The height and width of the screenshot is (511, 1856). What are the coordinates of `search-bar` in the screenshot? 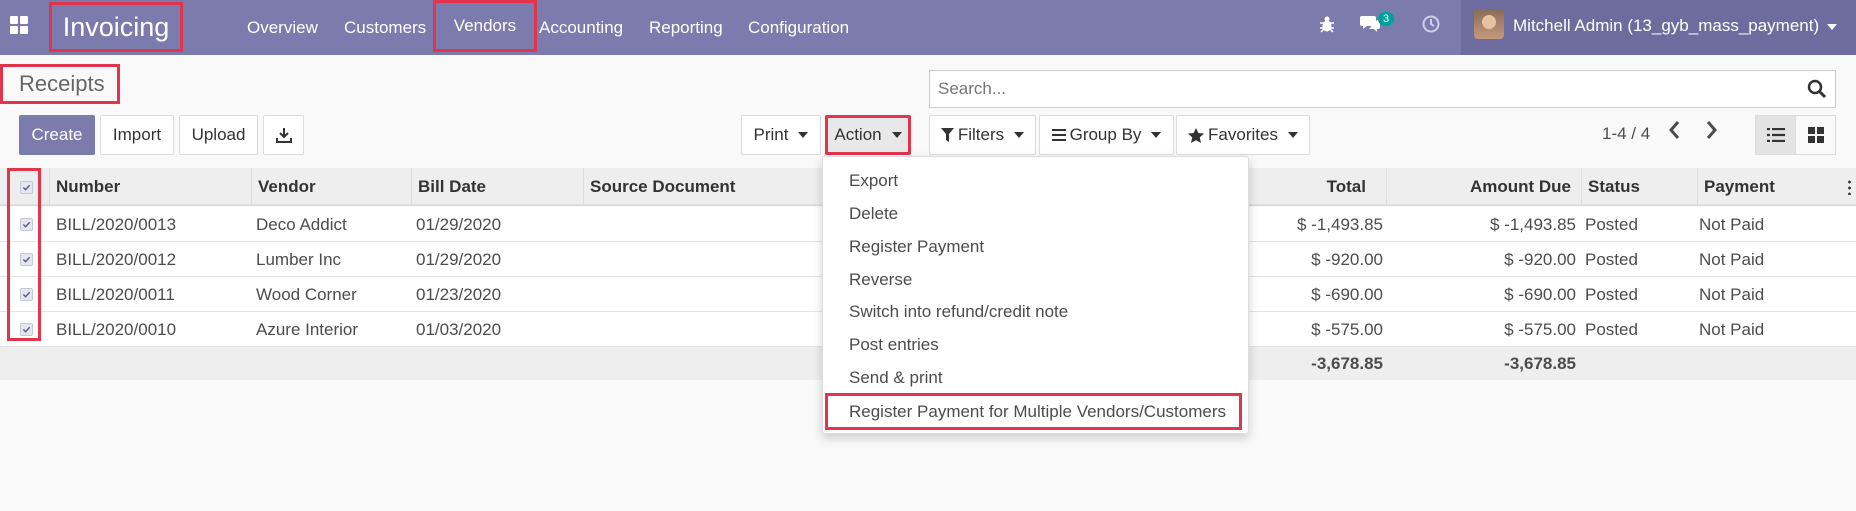 It's located at (1382, 89).